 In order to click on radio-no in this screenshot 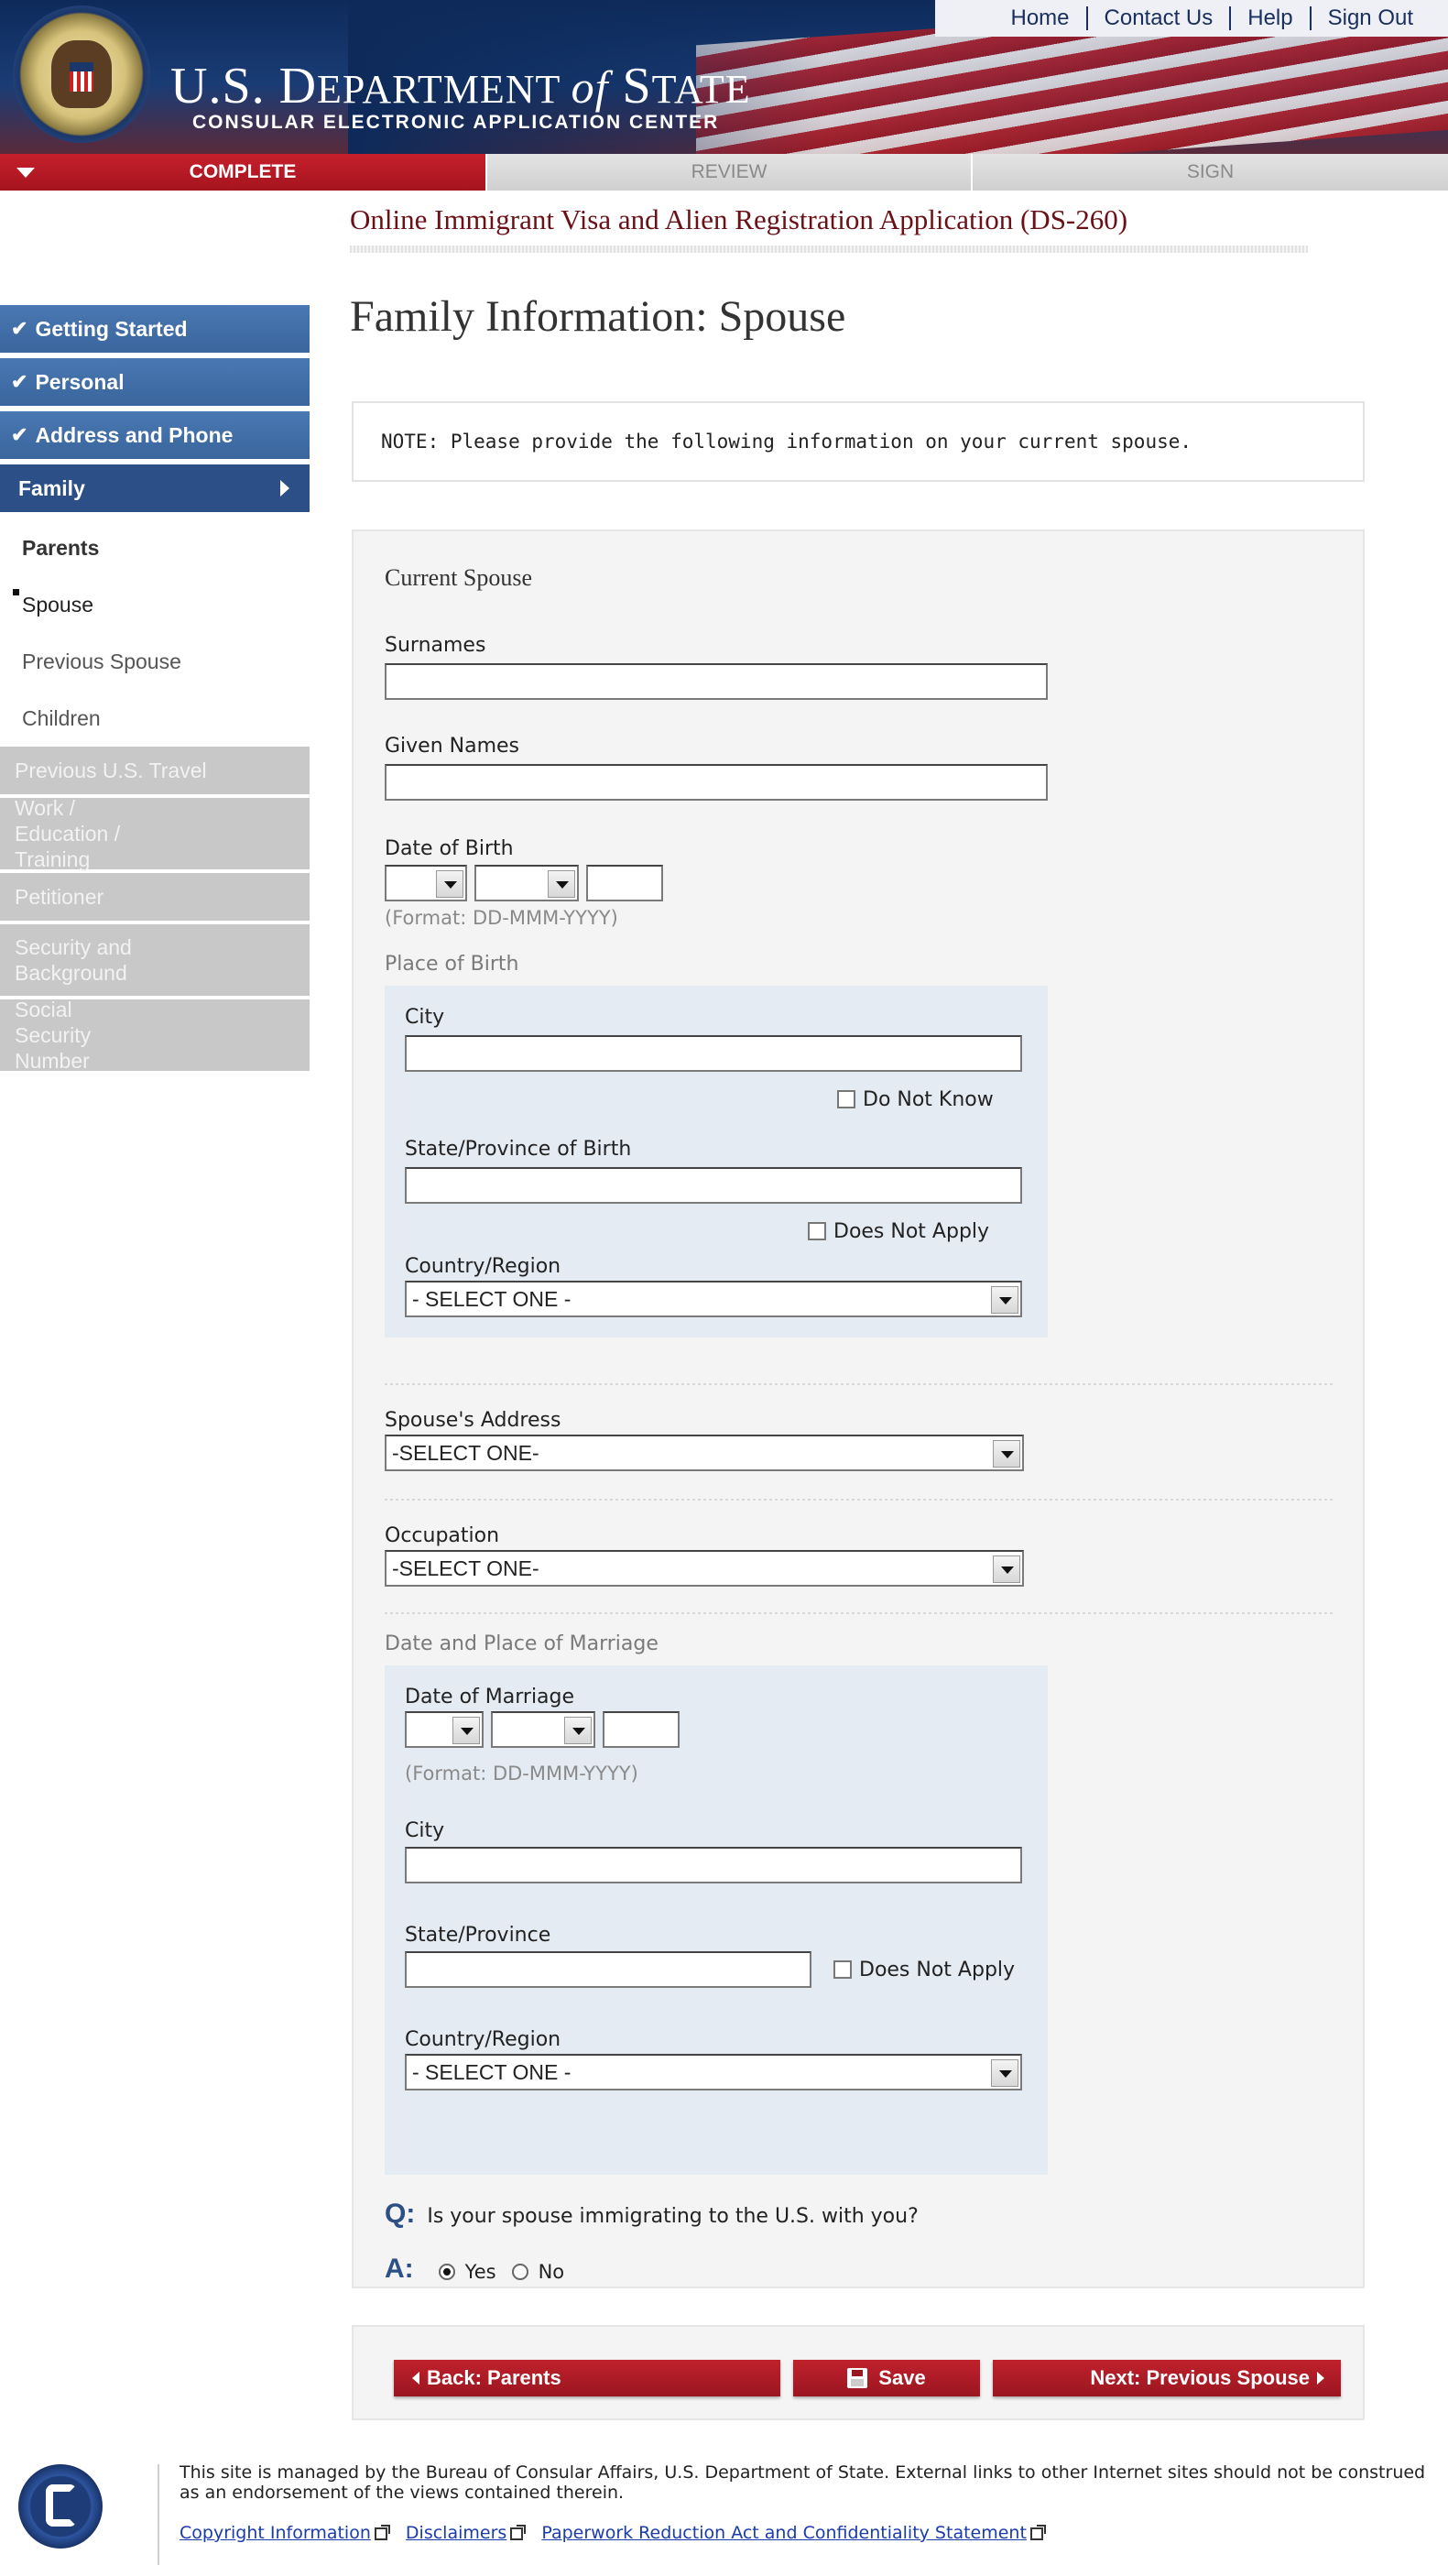, I will do `click(519, 2272)`.